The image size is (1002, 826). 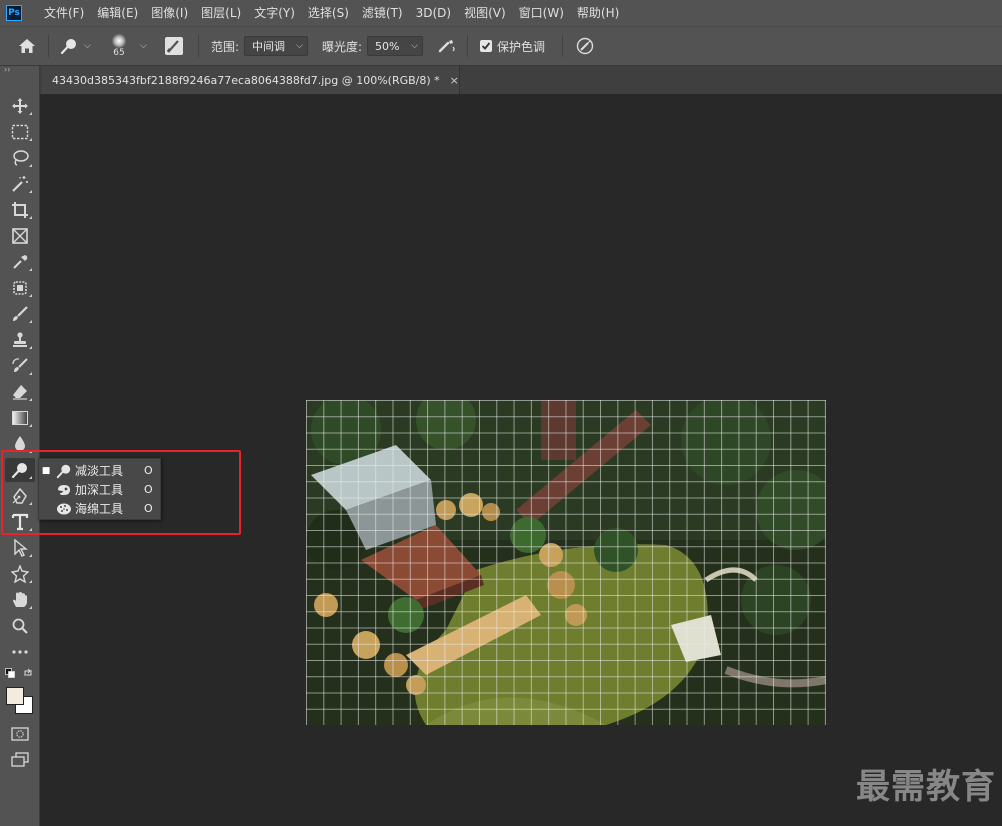 I want to click on eraser-tool, so click(x=20, y=392).